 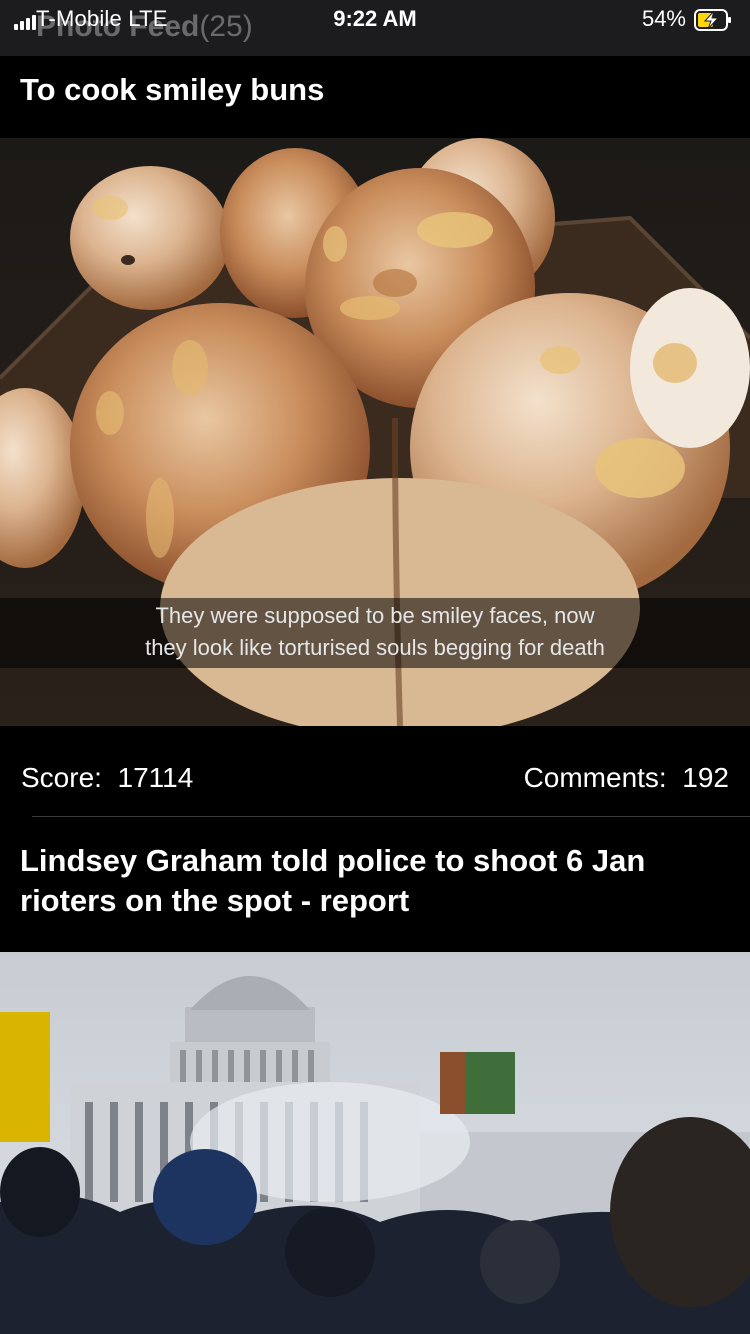 What do you see at coordinates (595, 777) in the screenshot?
I see `comments-label: Comments:` at bounding box center [595, 777].